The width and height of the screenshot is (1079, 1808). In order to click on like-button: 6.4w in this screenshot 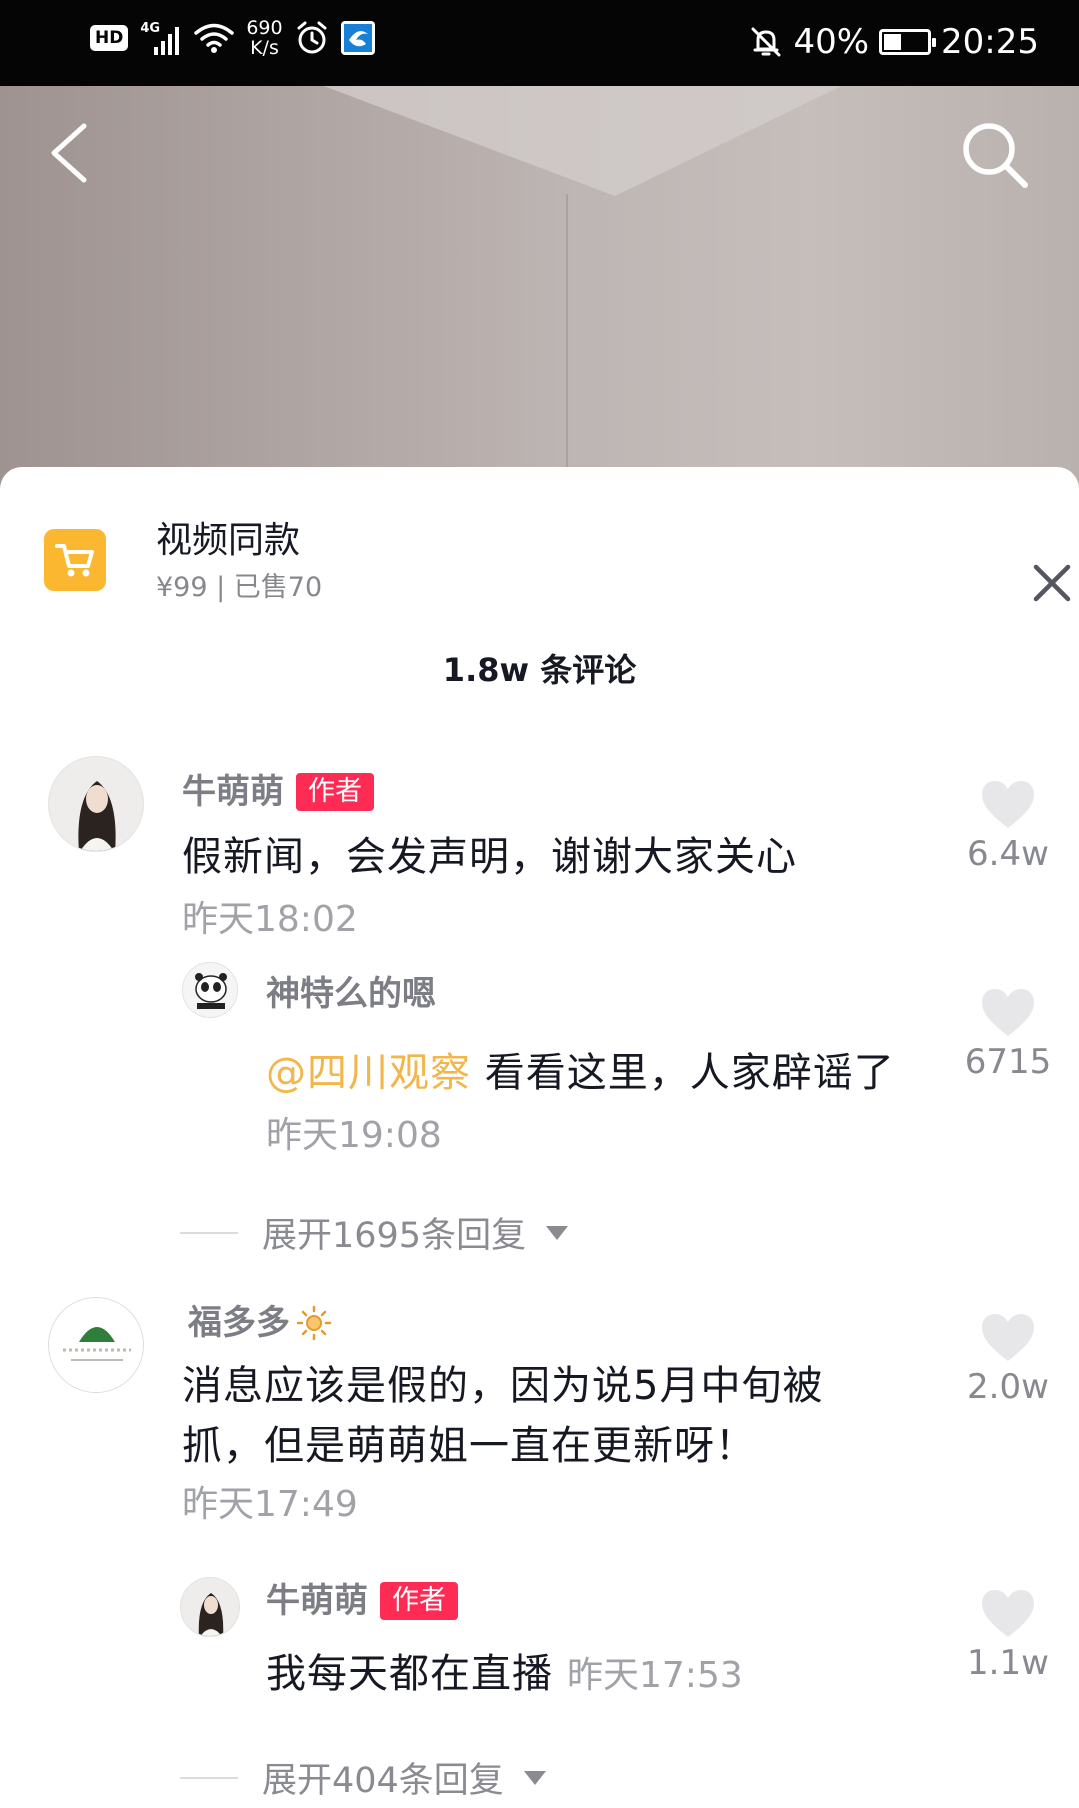, I will do `click(1008, 827)`.